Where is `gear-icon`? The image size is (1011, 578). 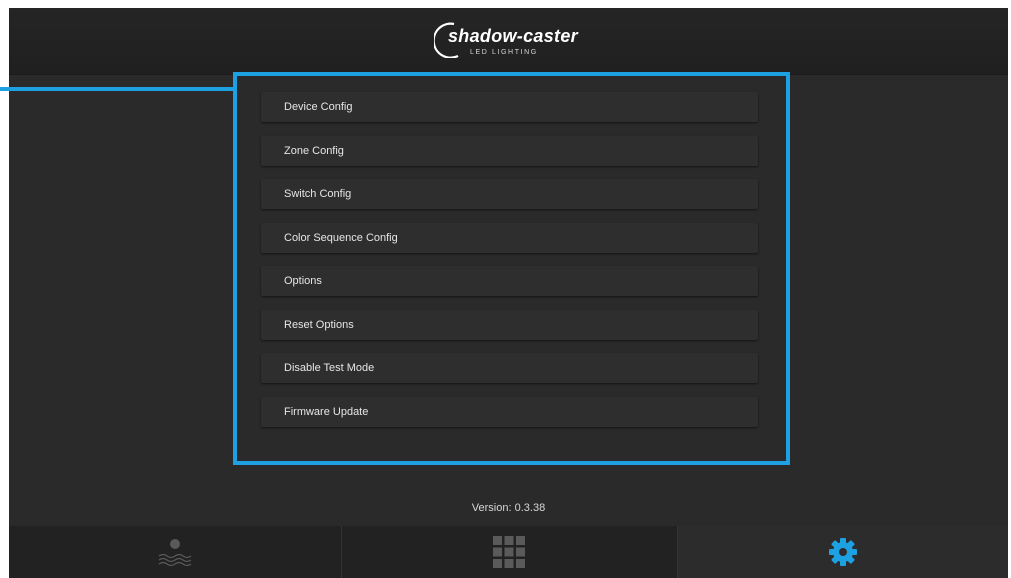
gear-icon is located at coordinates (842, 552).